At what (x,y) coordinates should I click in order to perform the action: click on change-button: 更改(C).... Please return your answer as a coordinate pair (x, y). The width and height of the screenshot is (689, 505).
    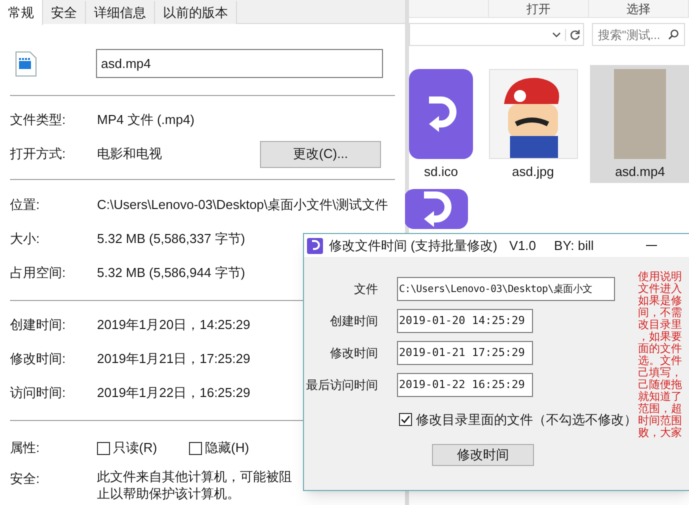
    Looking at the image, I should click on (320, 154).